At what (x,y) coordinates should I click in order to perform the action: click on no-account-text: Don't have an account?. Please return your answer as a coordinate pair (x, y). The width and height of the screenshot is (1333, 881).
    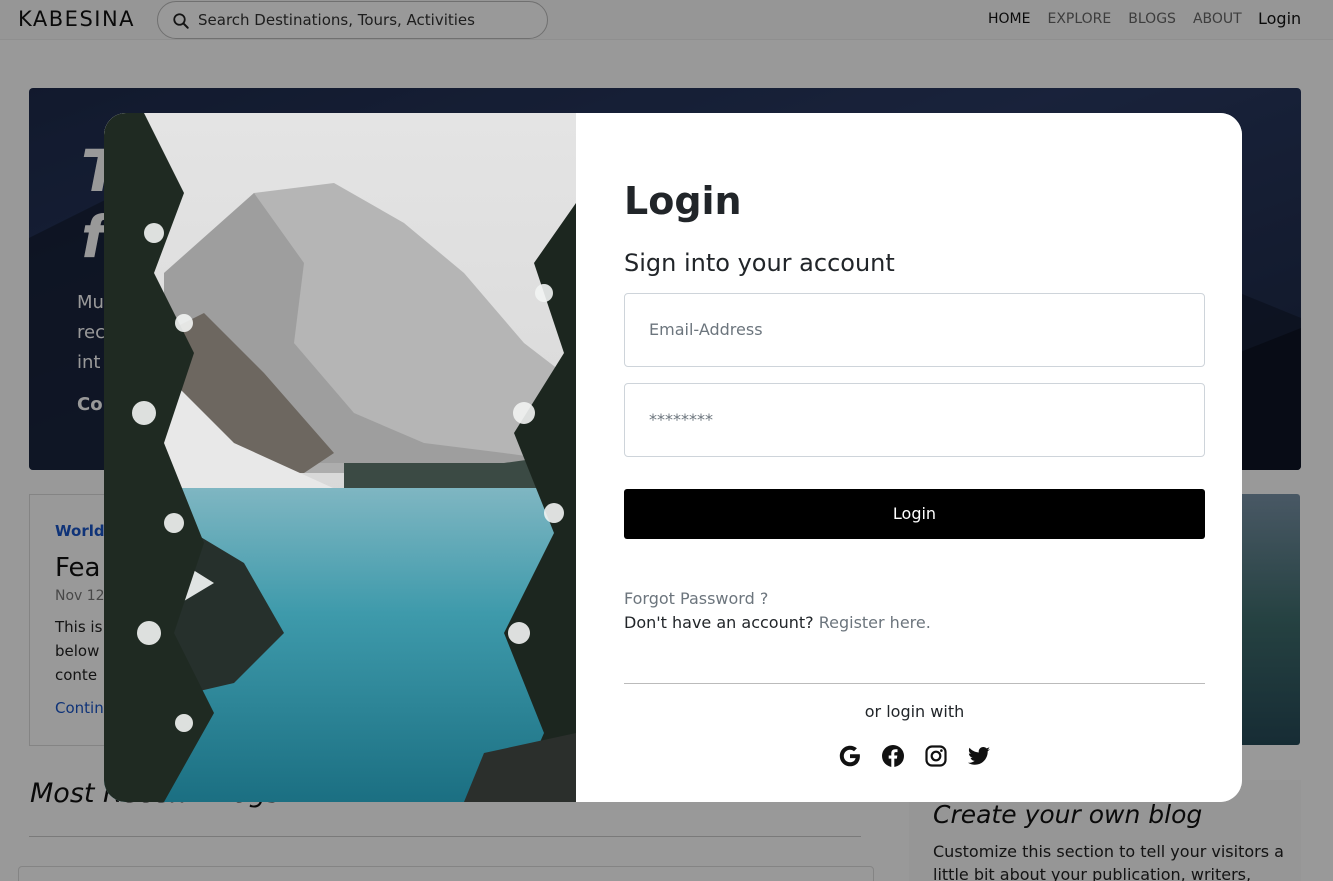
    Looking at the image, I should click on (719, 622).